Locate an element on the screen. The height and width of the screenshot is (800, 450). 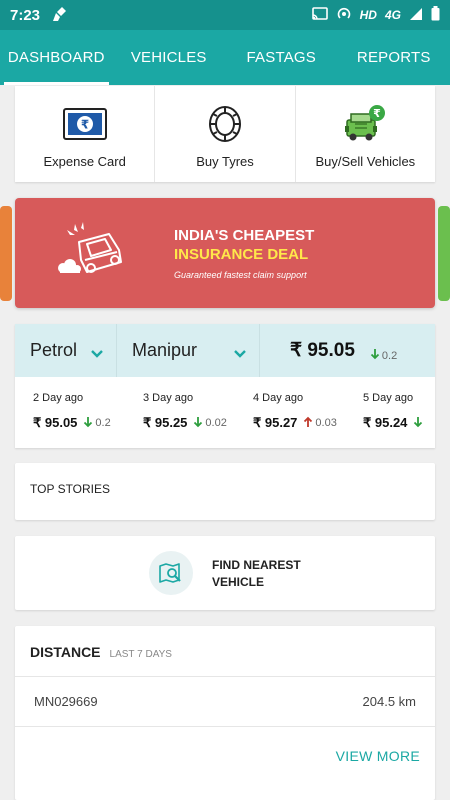
main-tabs: DASHBOARD VEHICLES FASTAGS REPORTS is located at coordinates (225, 57).